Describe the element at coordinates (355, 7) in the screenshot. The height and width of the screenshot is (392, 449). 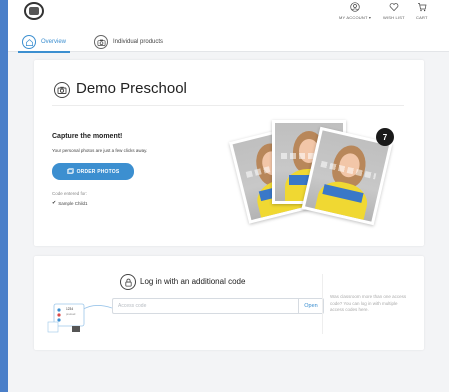
I see `user-icon` at that location.